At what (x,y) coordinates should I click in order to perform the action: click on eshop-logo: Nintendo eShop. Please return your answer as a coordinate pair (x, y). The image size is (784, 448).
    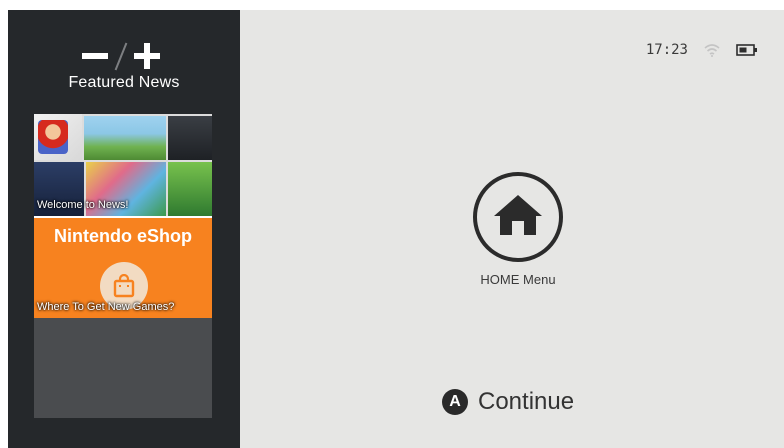
    Looking at the image, I should click on (123, 236).